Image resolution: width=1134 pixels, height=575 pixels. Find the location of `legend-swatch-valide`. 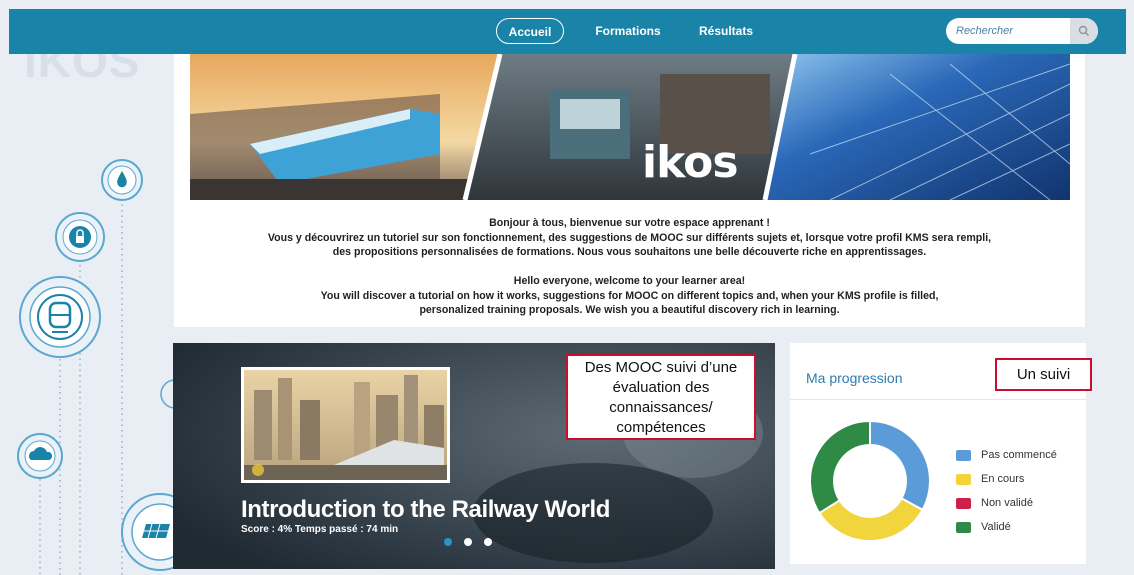

legend-swatch-valide is located at coordinates (963, 527).